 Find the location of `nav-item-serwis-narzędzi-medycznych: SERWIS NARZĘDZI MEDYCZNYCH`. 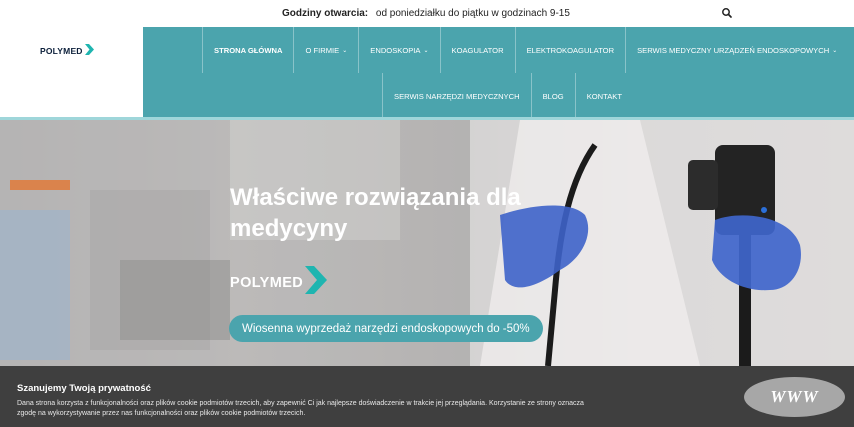

nav-item-serwis-narzędzi-medycznych: SERWIS NARZĘDZI MEDYCZNYCH is located at coordinates (456, 96).